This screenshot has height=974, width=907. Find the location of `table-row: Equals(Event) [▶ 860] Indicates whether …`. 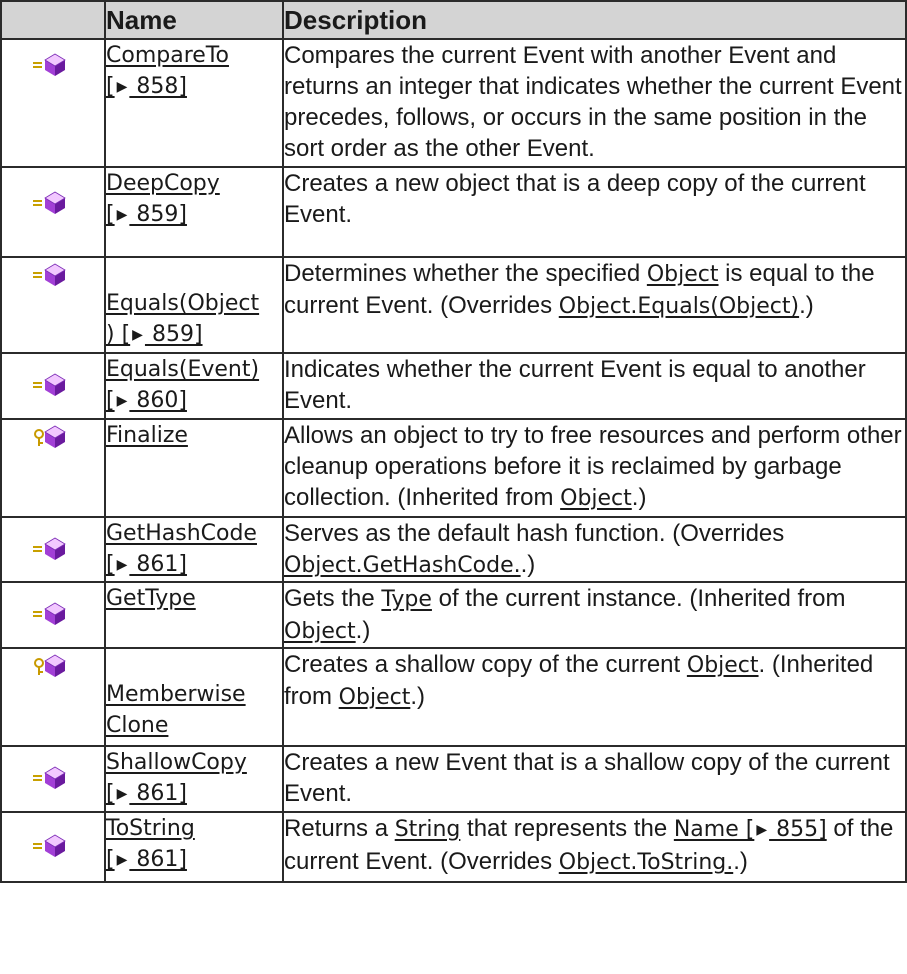

table-row: Equals(Event) [▶ 860] Indicates whether … is located at coordinates (453, 386).